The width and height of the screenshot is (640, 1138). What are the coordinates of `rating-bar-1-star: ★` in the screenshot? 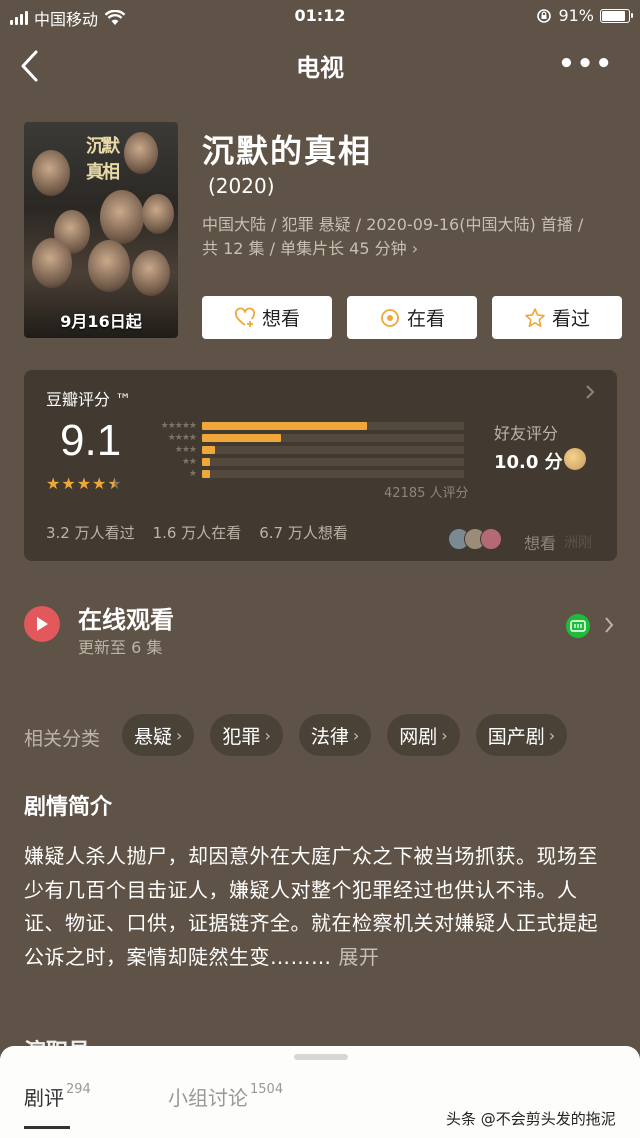 It's located at (304, 474).